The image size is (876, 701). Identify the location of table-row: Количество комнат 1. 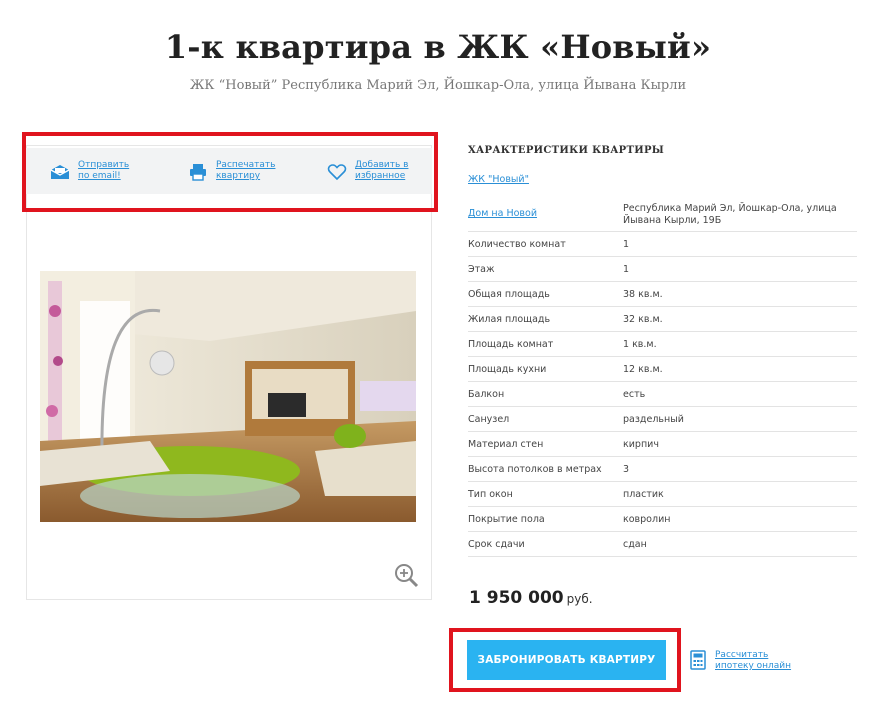
(662, 244).